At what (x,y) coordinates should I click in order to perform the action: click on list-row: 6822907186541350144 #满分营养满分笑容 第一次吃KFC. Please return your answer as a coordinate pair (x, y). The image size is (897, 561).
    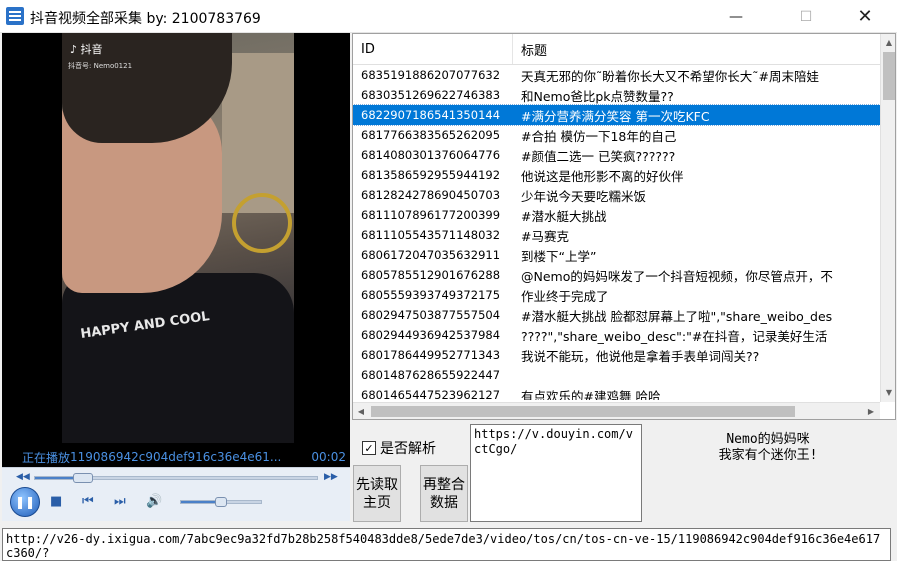
    Looking at the image, I should click on (616, 115).